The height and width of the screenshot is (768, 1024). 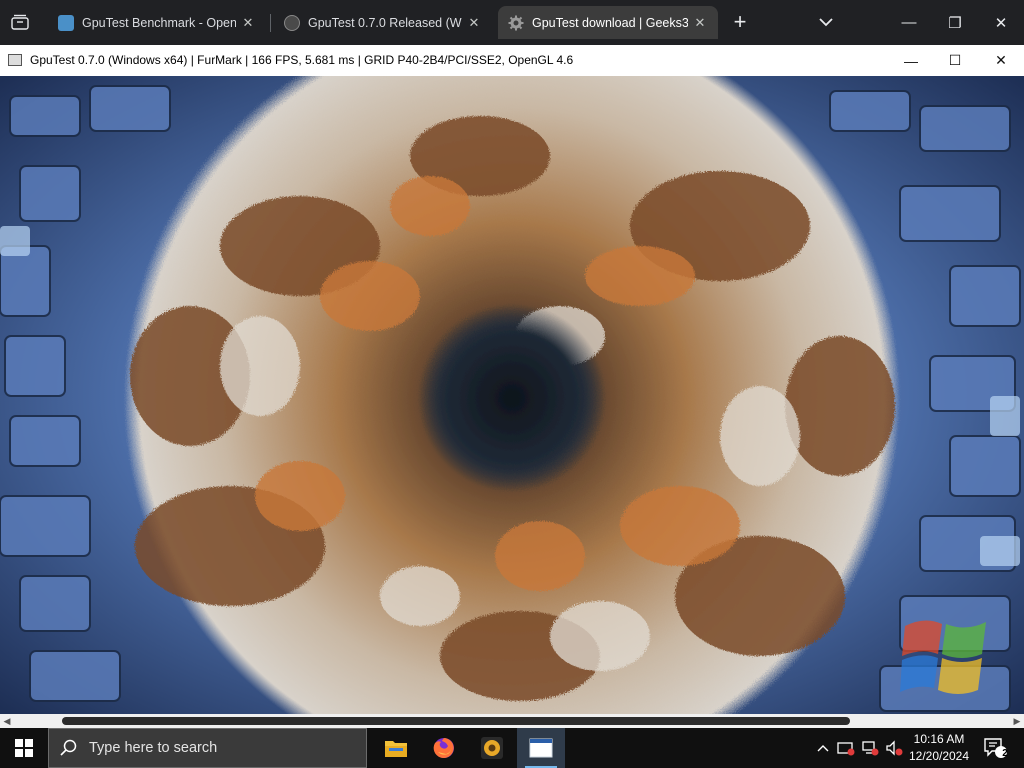 I want to click on security-alert-icon, so click(x=846, y=749).